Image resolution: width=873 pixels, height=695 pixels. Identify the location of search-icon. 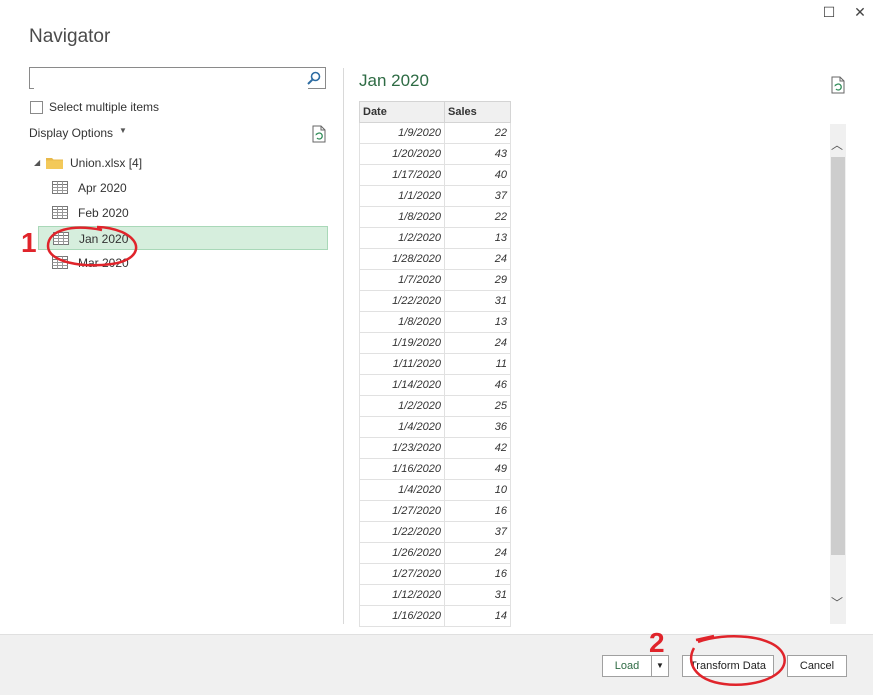
(314, 78).